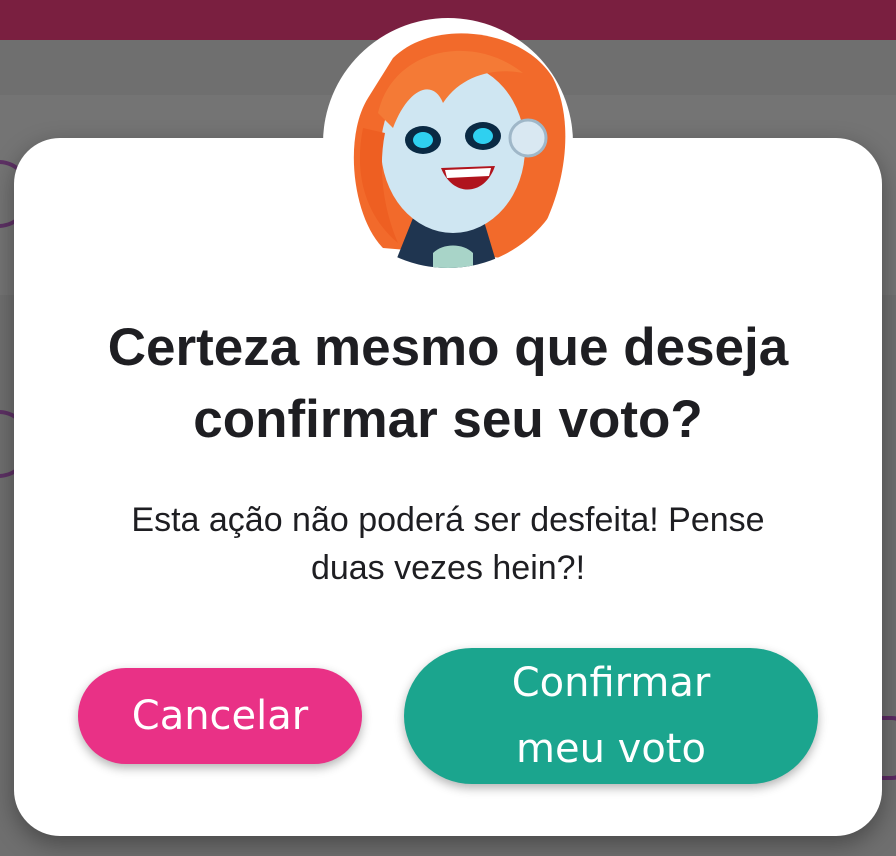 This screenshot has height=856, width=896. I want to click on cancel-button: Cancelar, so click(220, 716).